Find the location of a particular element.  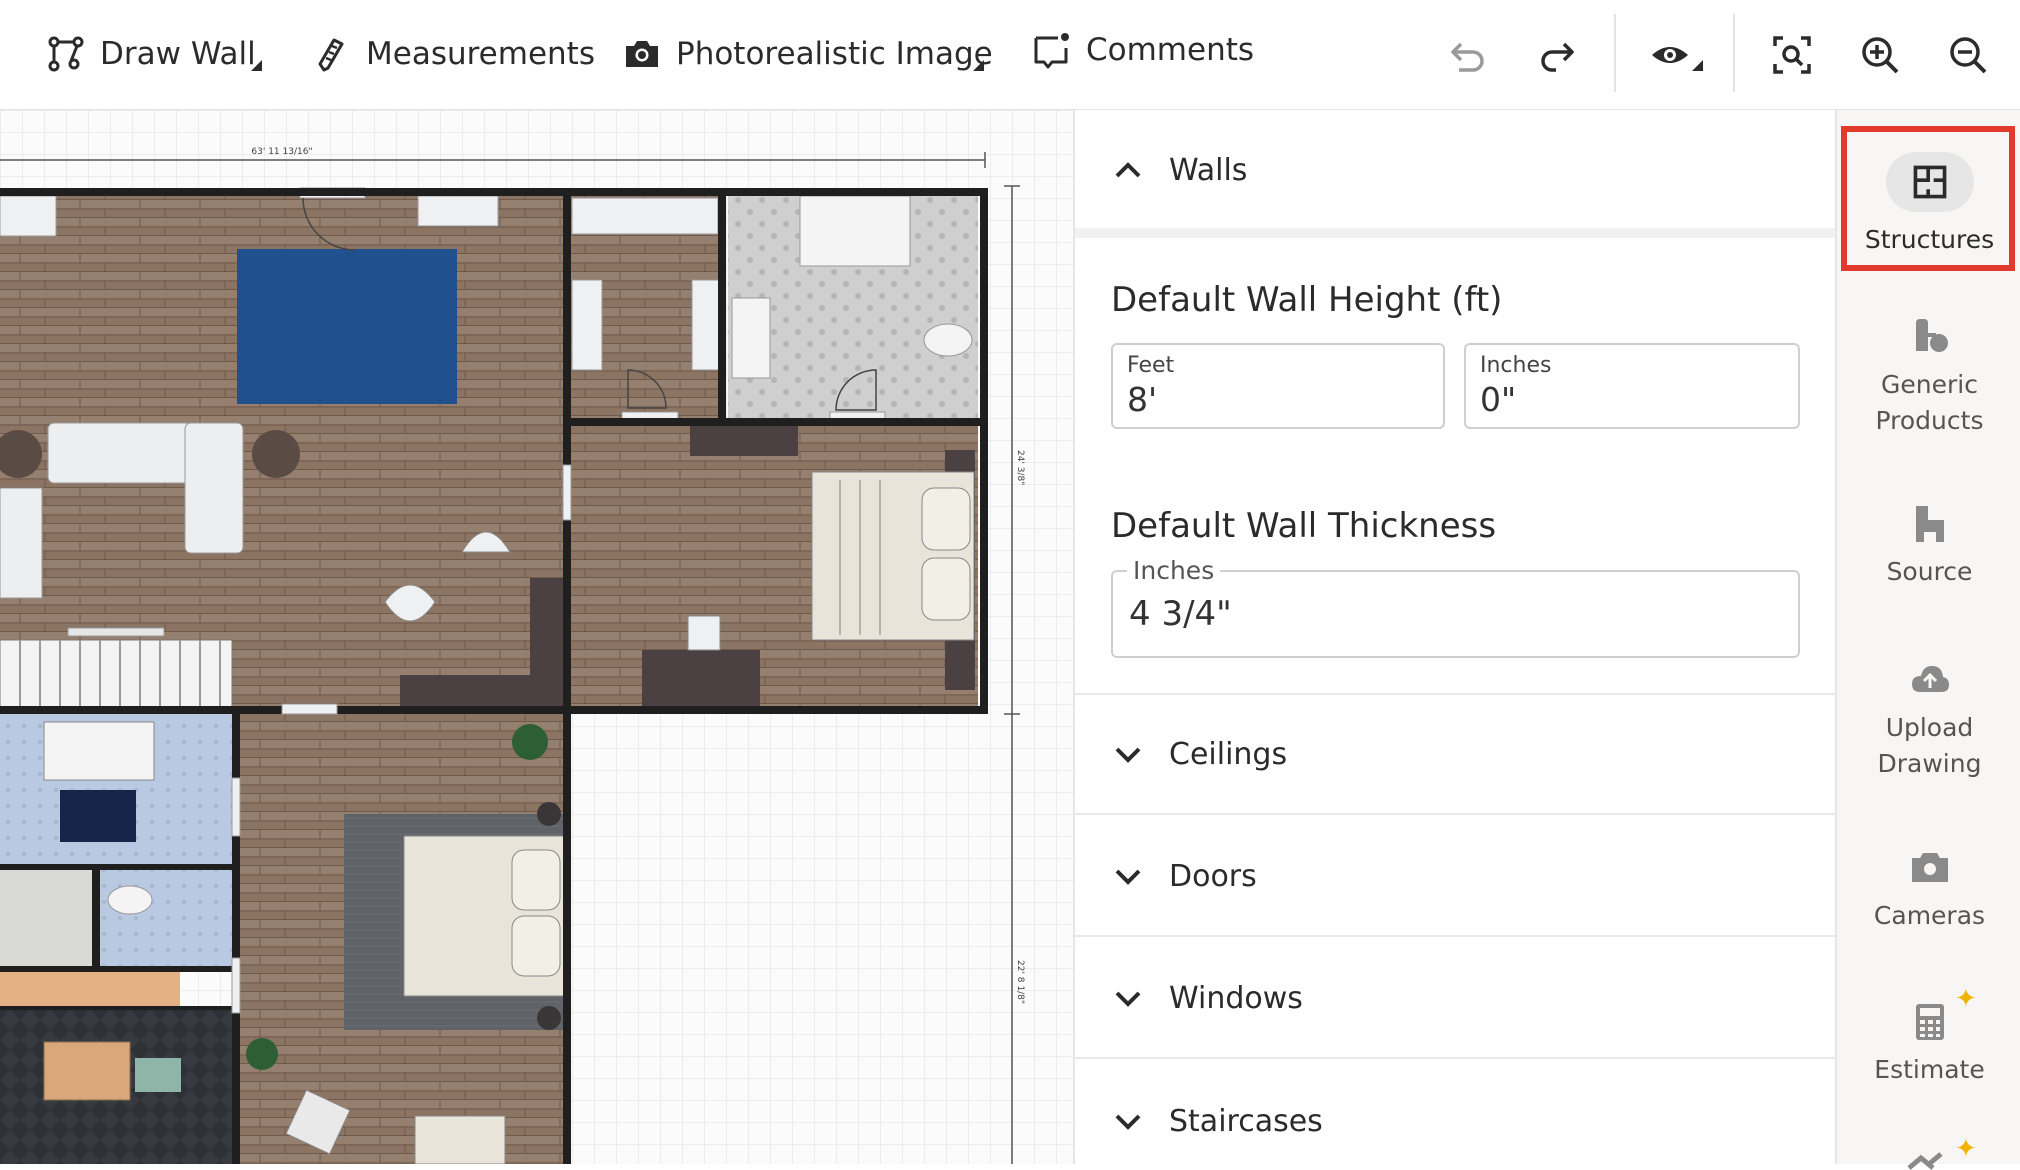

sidebar-item-estimate: Estimate is located at coordinates (1928, 1044).